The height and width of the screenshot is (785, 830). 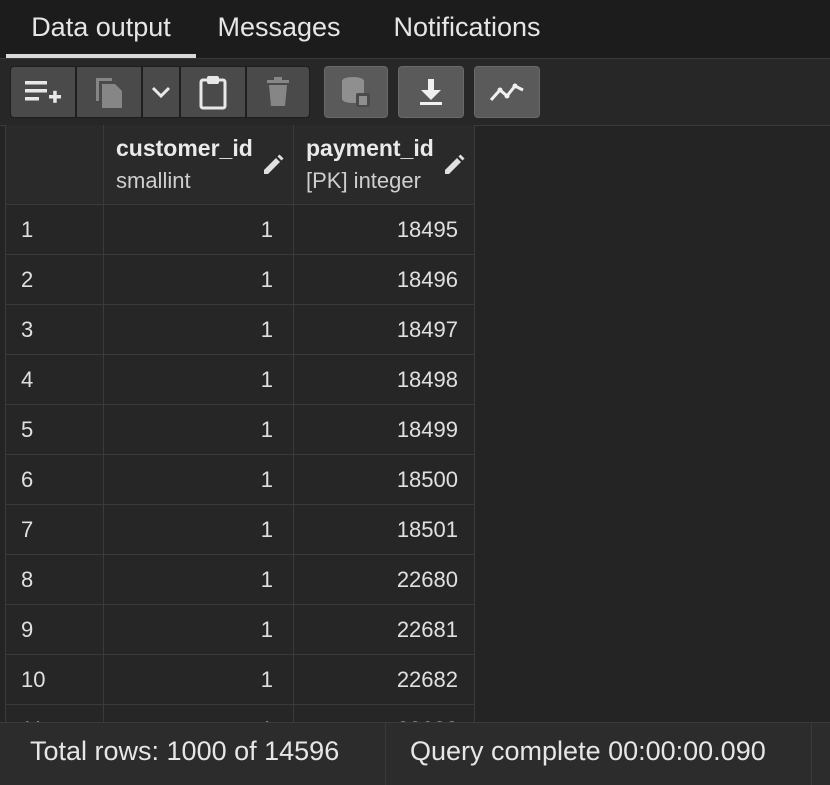 I want to click on row-number: 7, so click(x=55, y=530).